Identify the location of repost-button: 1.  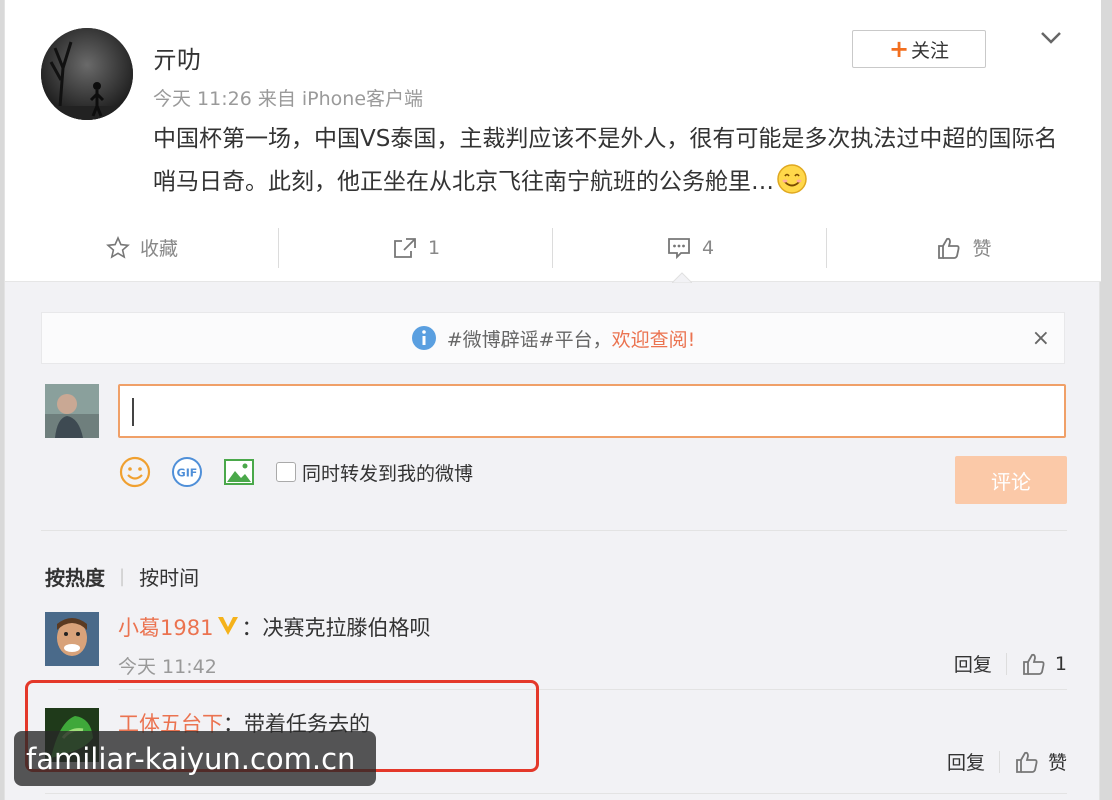
(416, 247).